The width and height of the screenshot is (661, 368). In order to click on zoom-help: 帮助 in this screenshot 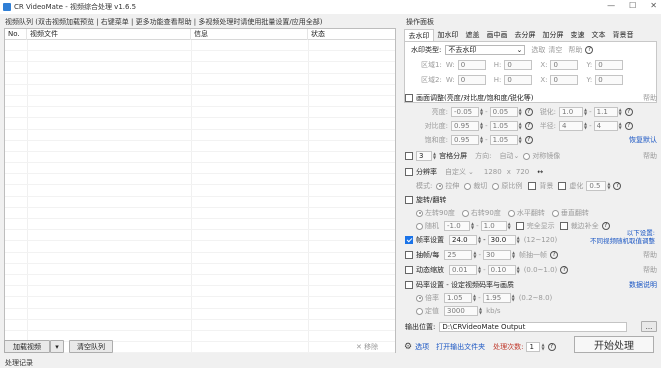, I will do `click(650, 270)`.